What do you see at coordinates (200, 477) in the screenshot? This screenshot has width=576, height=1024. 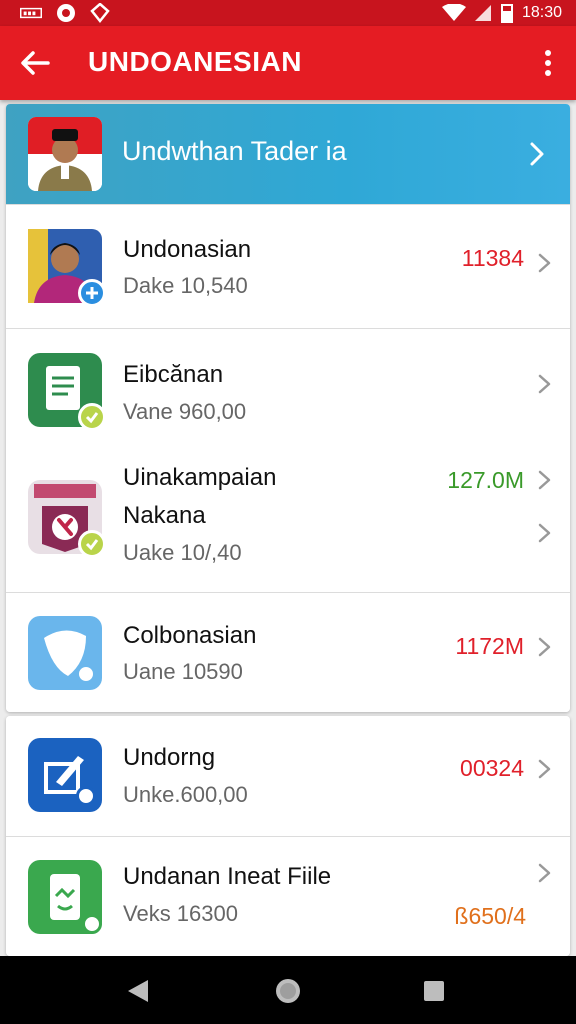 I see `item-name: Uinakampaian` at bounding box center [200, 477].